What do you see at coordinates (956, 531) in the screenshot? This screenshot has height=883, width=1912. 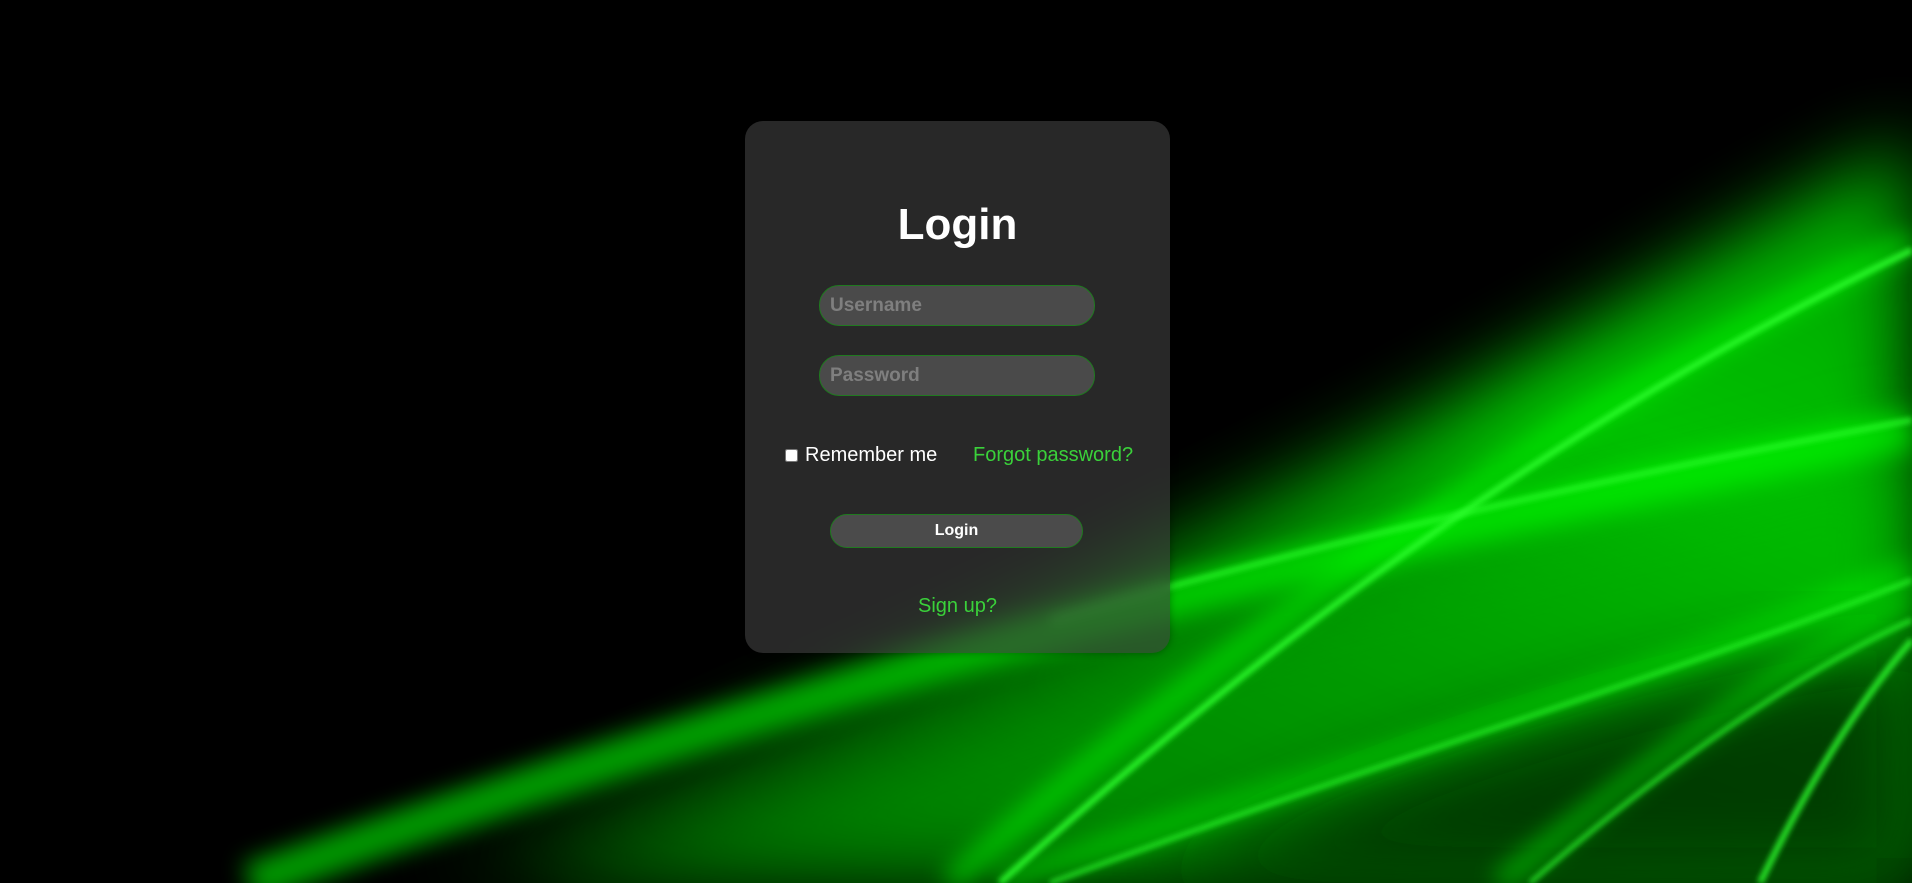 I see `login-button: Login` at bounding box center [956, 531].